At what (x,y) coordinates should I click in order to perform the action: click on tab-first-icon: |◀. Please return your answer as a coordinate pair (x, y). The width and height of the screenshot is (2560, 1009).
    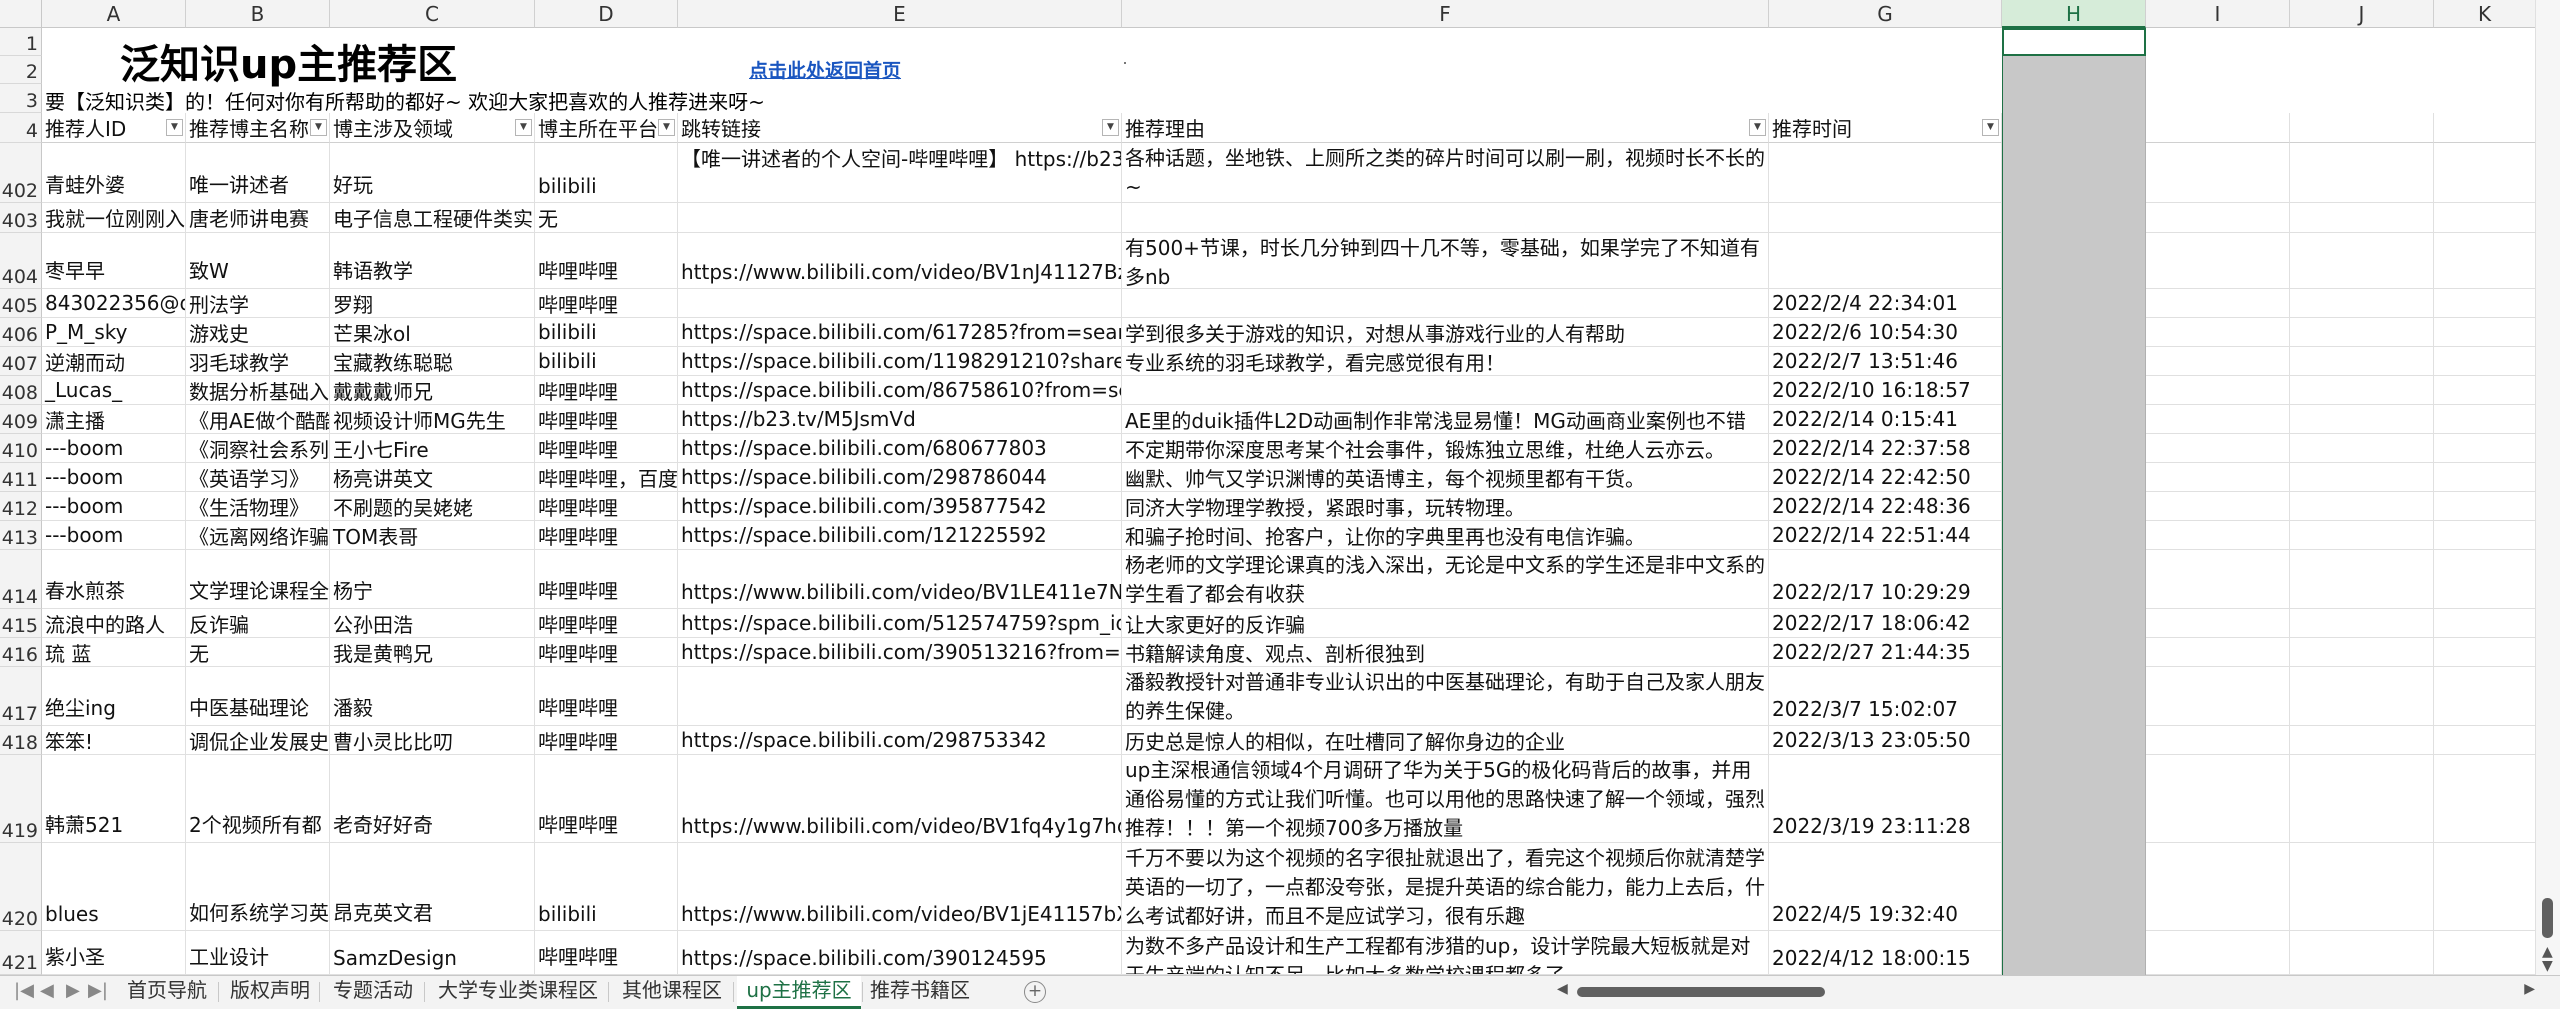
    Looking at the image, I should click on (24, 990).